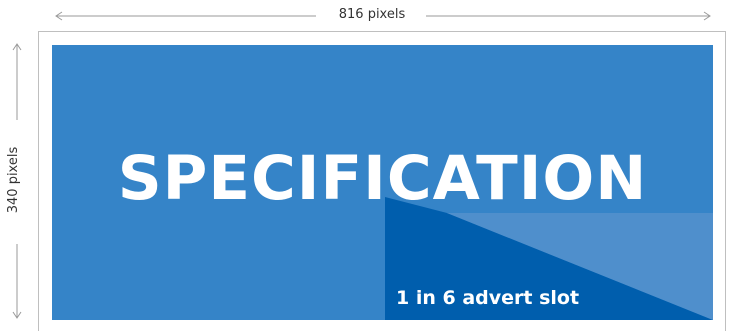  I want to click on height-label: 340 pixels, so click(14, 180).